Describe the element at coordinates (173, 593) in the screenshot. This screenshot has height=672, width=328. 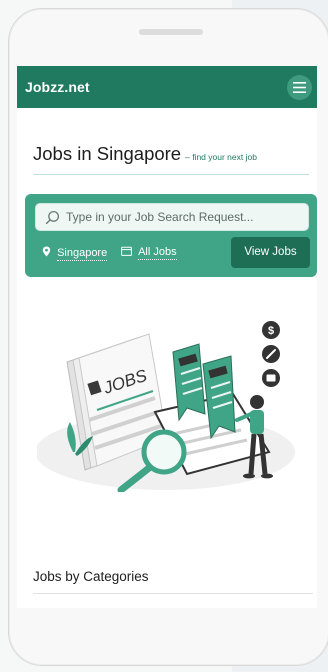
I see `categories-divider` at that location.